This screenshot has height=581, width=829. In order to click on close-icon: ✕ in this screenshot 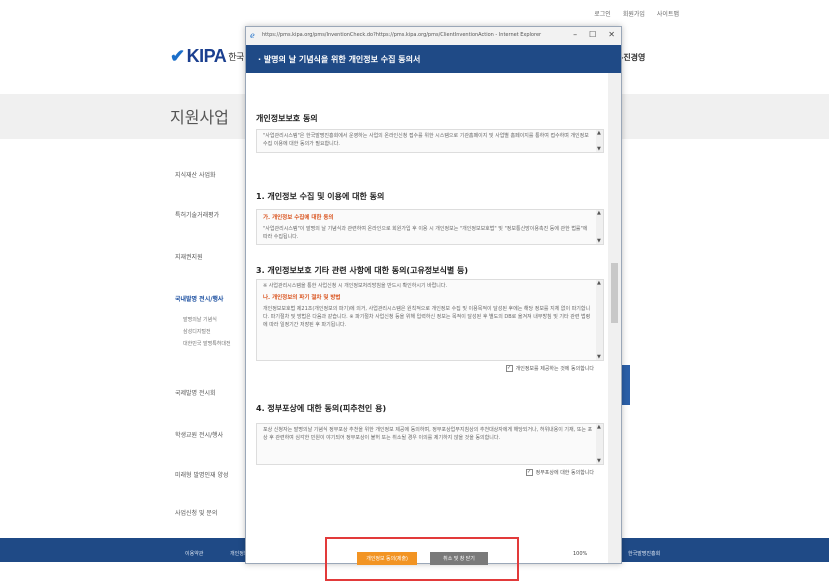, I will do `click(611, 34)`.